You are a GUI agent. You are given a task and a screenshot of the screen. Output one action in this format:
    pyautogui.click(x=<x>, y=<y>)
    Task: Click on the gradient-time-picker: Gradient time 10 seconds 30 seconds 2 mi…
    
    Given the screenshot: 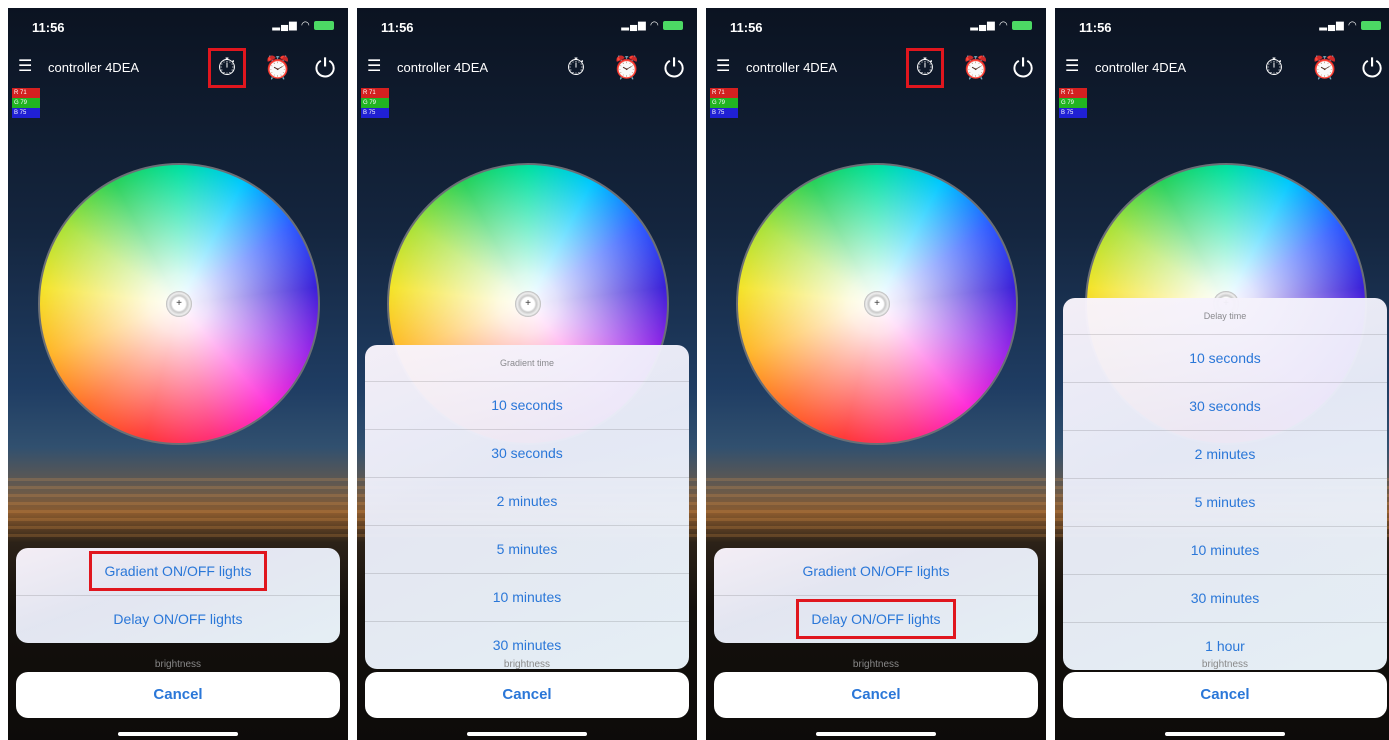 What is the action you would take?
    pyautogui.click(x=527, y=507)
    